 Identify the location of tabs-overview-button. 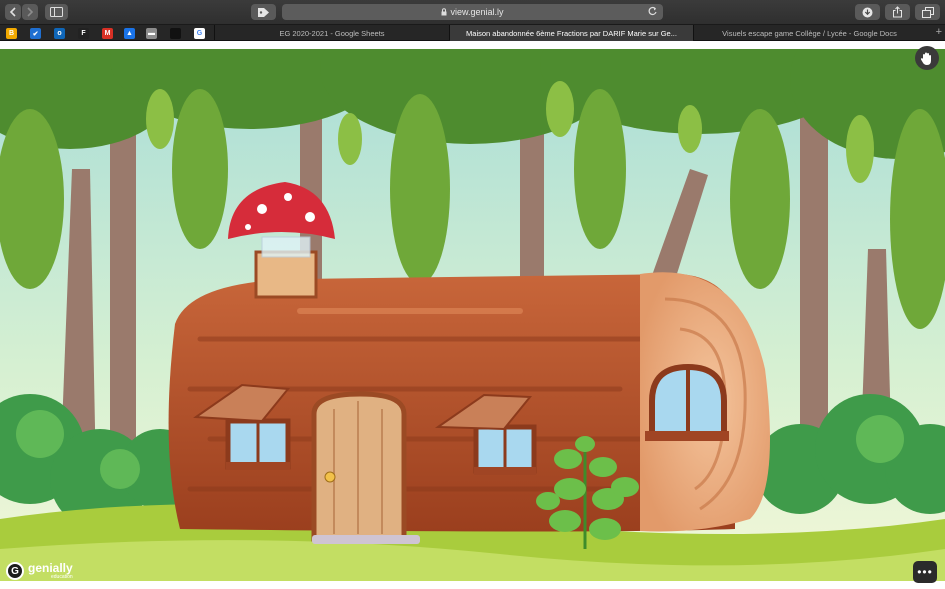
(927, 12).